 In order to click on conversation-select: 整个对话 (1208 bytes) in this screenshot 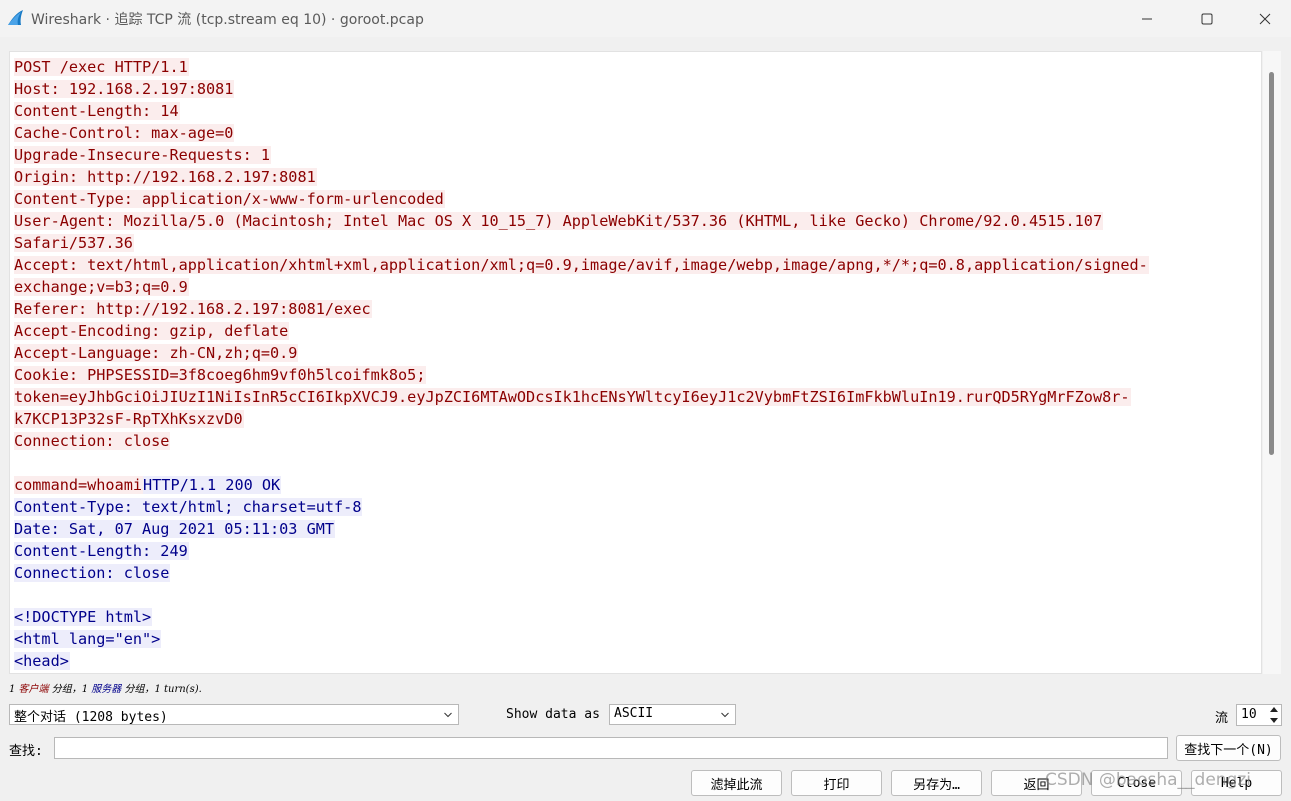, I will do `click(234, 714)`.